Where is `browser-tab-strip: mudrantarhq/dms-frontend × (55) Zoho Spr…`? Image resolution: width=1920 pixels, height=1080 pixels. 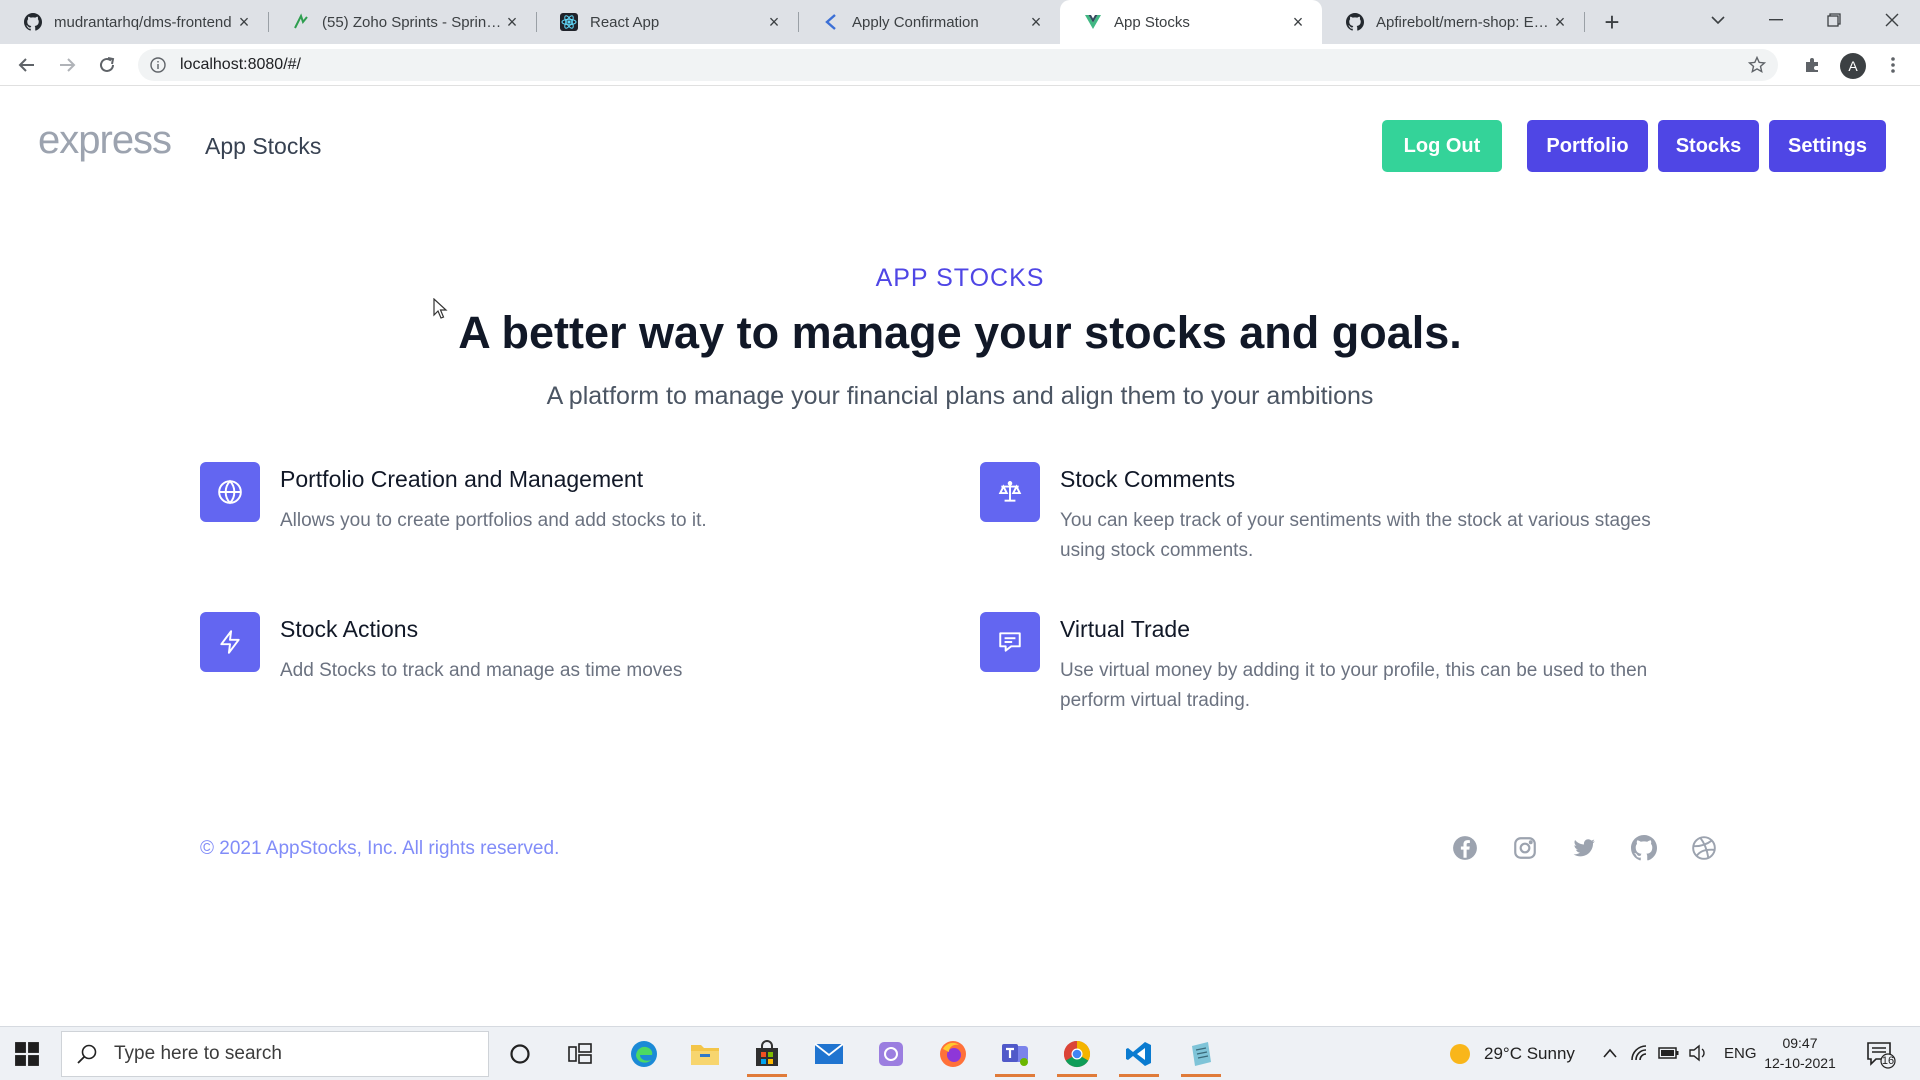 browser-tab-strip: mudrantarhq/dms-frontend × (55) Zoho Spr… is located at coordinates (960, 22).